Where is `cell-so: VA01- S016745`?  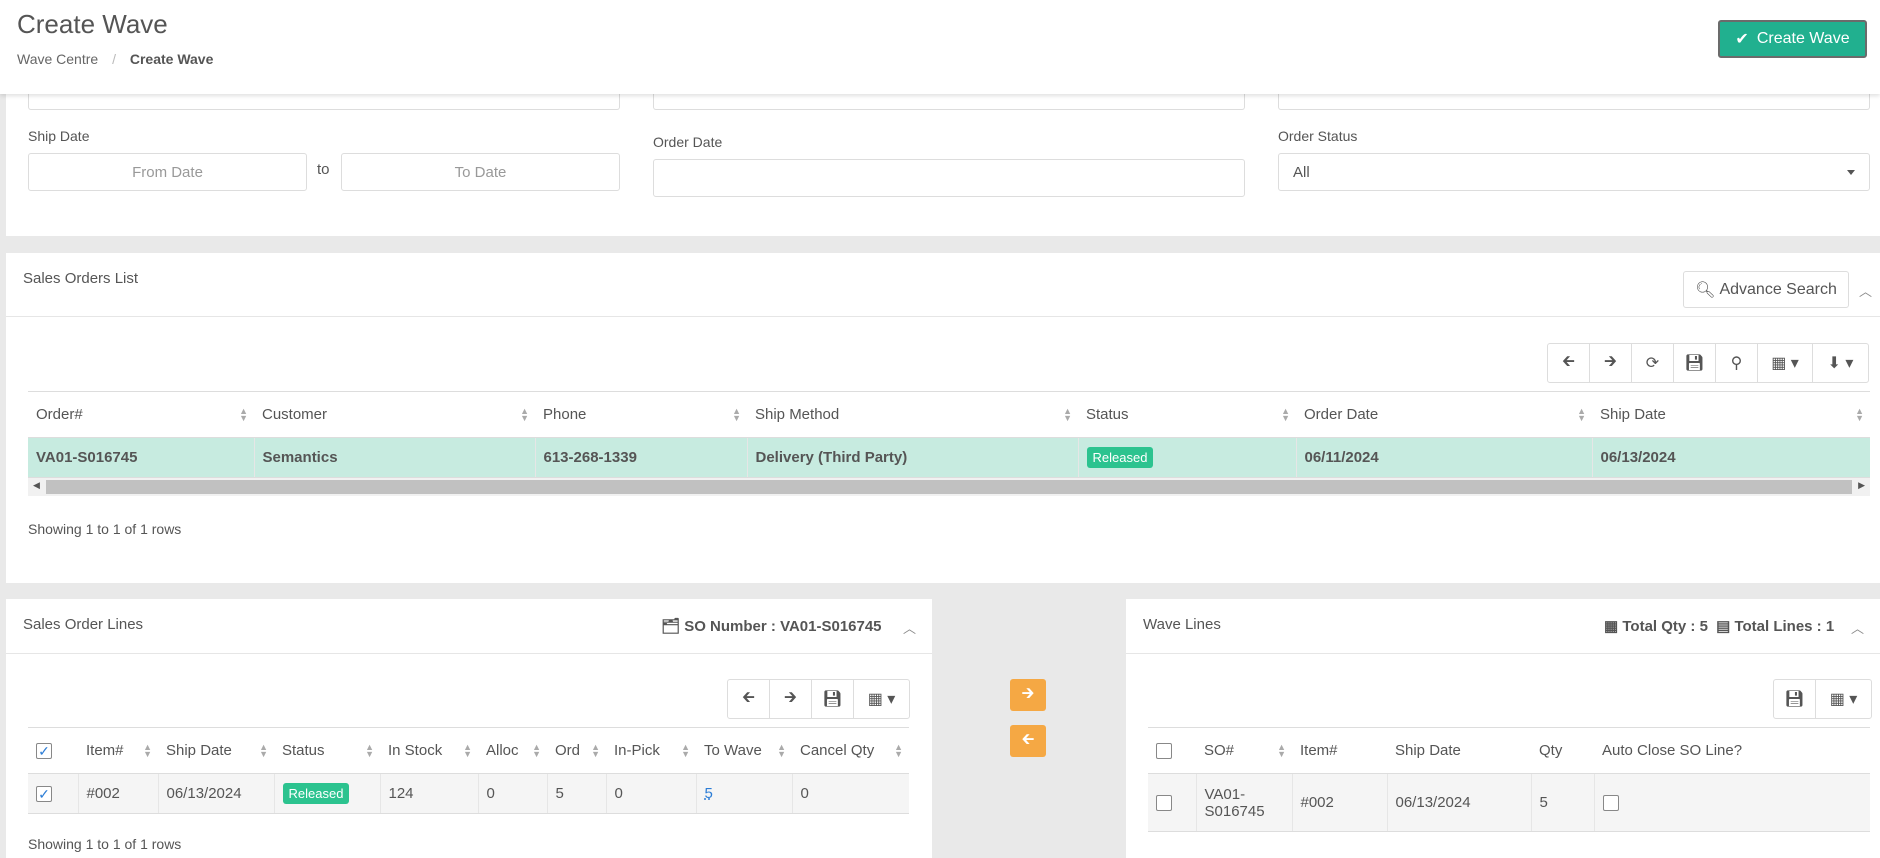 cell-so: VA01- S016745 is located at coordinates (1244, 802).